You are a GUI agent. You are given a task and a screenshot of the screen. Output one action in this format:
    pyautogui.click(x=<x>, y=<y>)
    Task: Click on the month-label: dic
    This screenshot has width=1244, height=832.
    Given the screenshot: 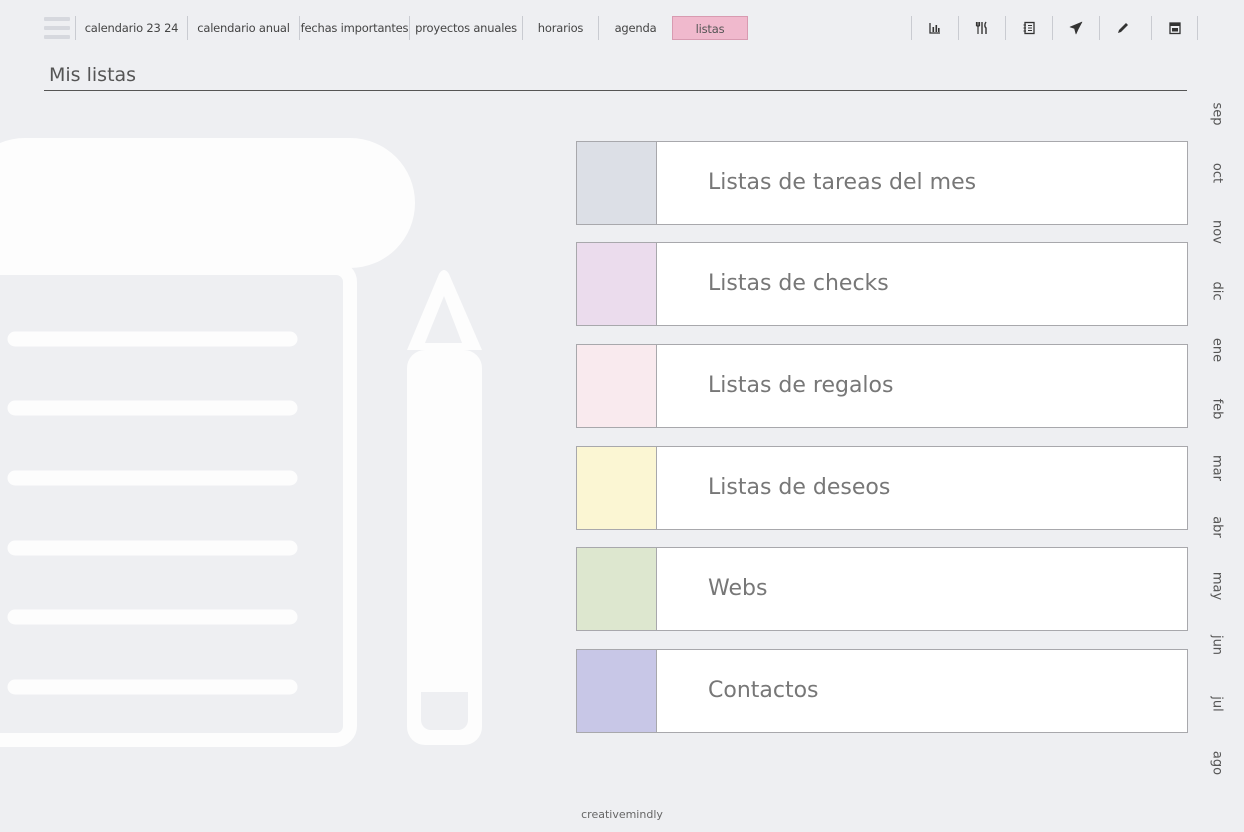 What is the action you would take?
    pyautogui.click(x=1217, y=291)
    